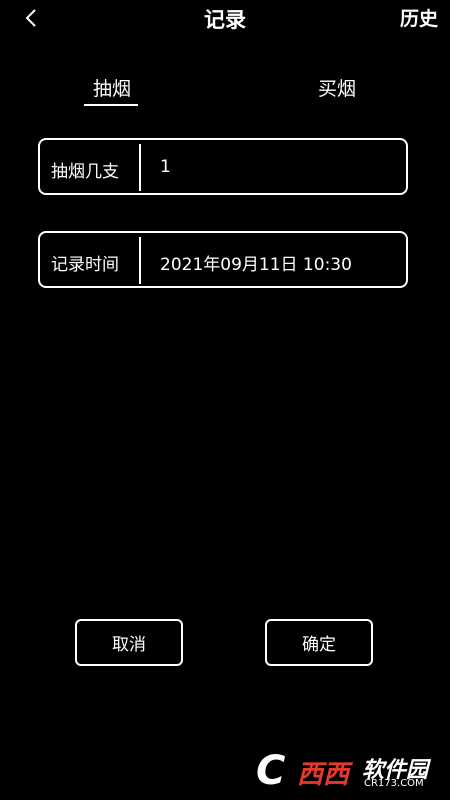 This screenshot has height=800, width=450. Describe the element at coordinates (85, 265) in the screenshot. I see `record-time-label: 记录时间` at that location.